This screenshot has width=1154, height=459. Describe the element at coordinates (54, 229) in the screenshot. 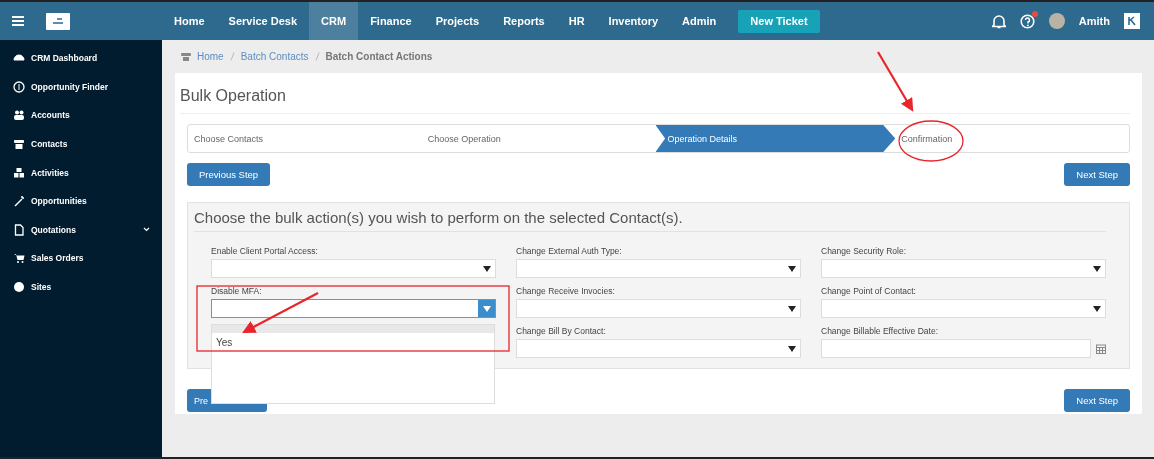

I see `sidebar-item-label: Quotations` at that location.